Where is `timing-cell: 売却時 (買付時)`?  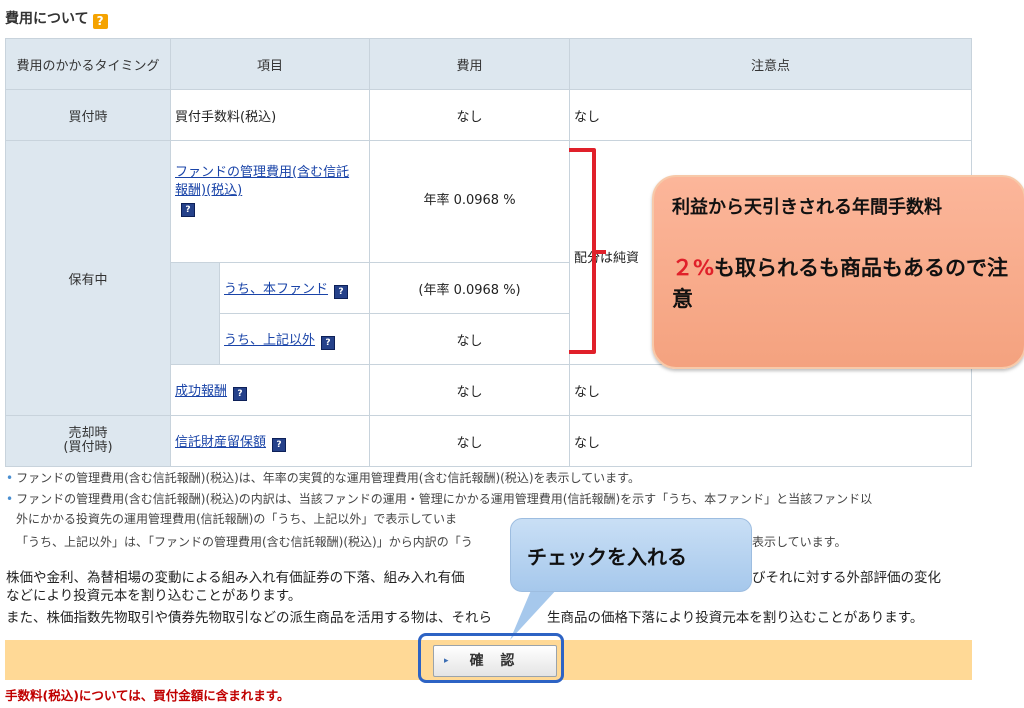
timing-cell: 売却時 (買付時) is located at coordinates (88, 441).